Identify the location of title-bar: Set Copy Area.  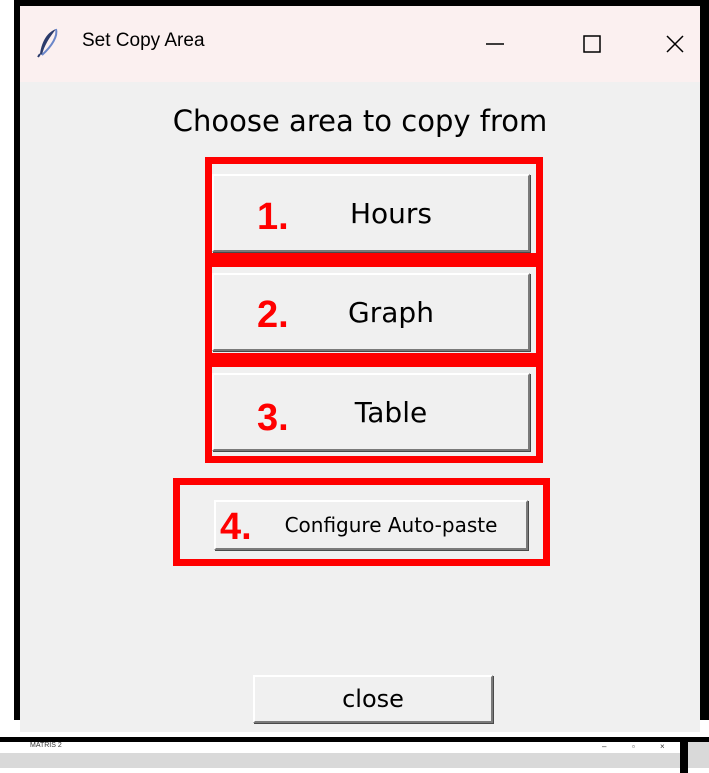
(360, 44).